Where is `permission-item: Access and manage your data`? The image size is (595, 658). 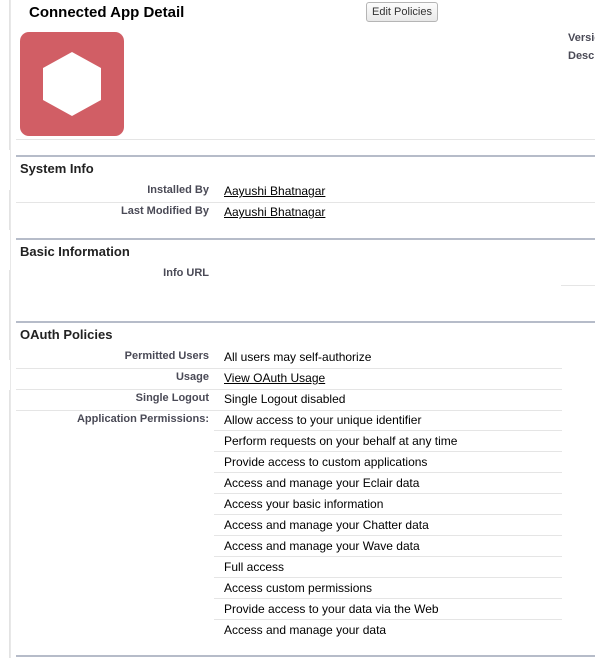 permission-item: Access and manage your data is located at coordinates (393, 630).